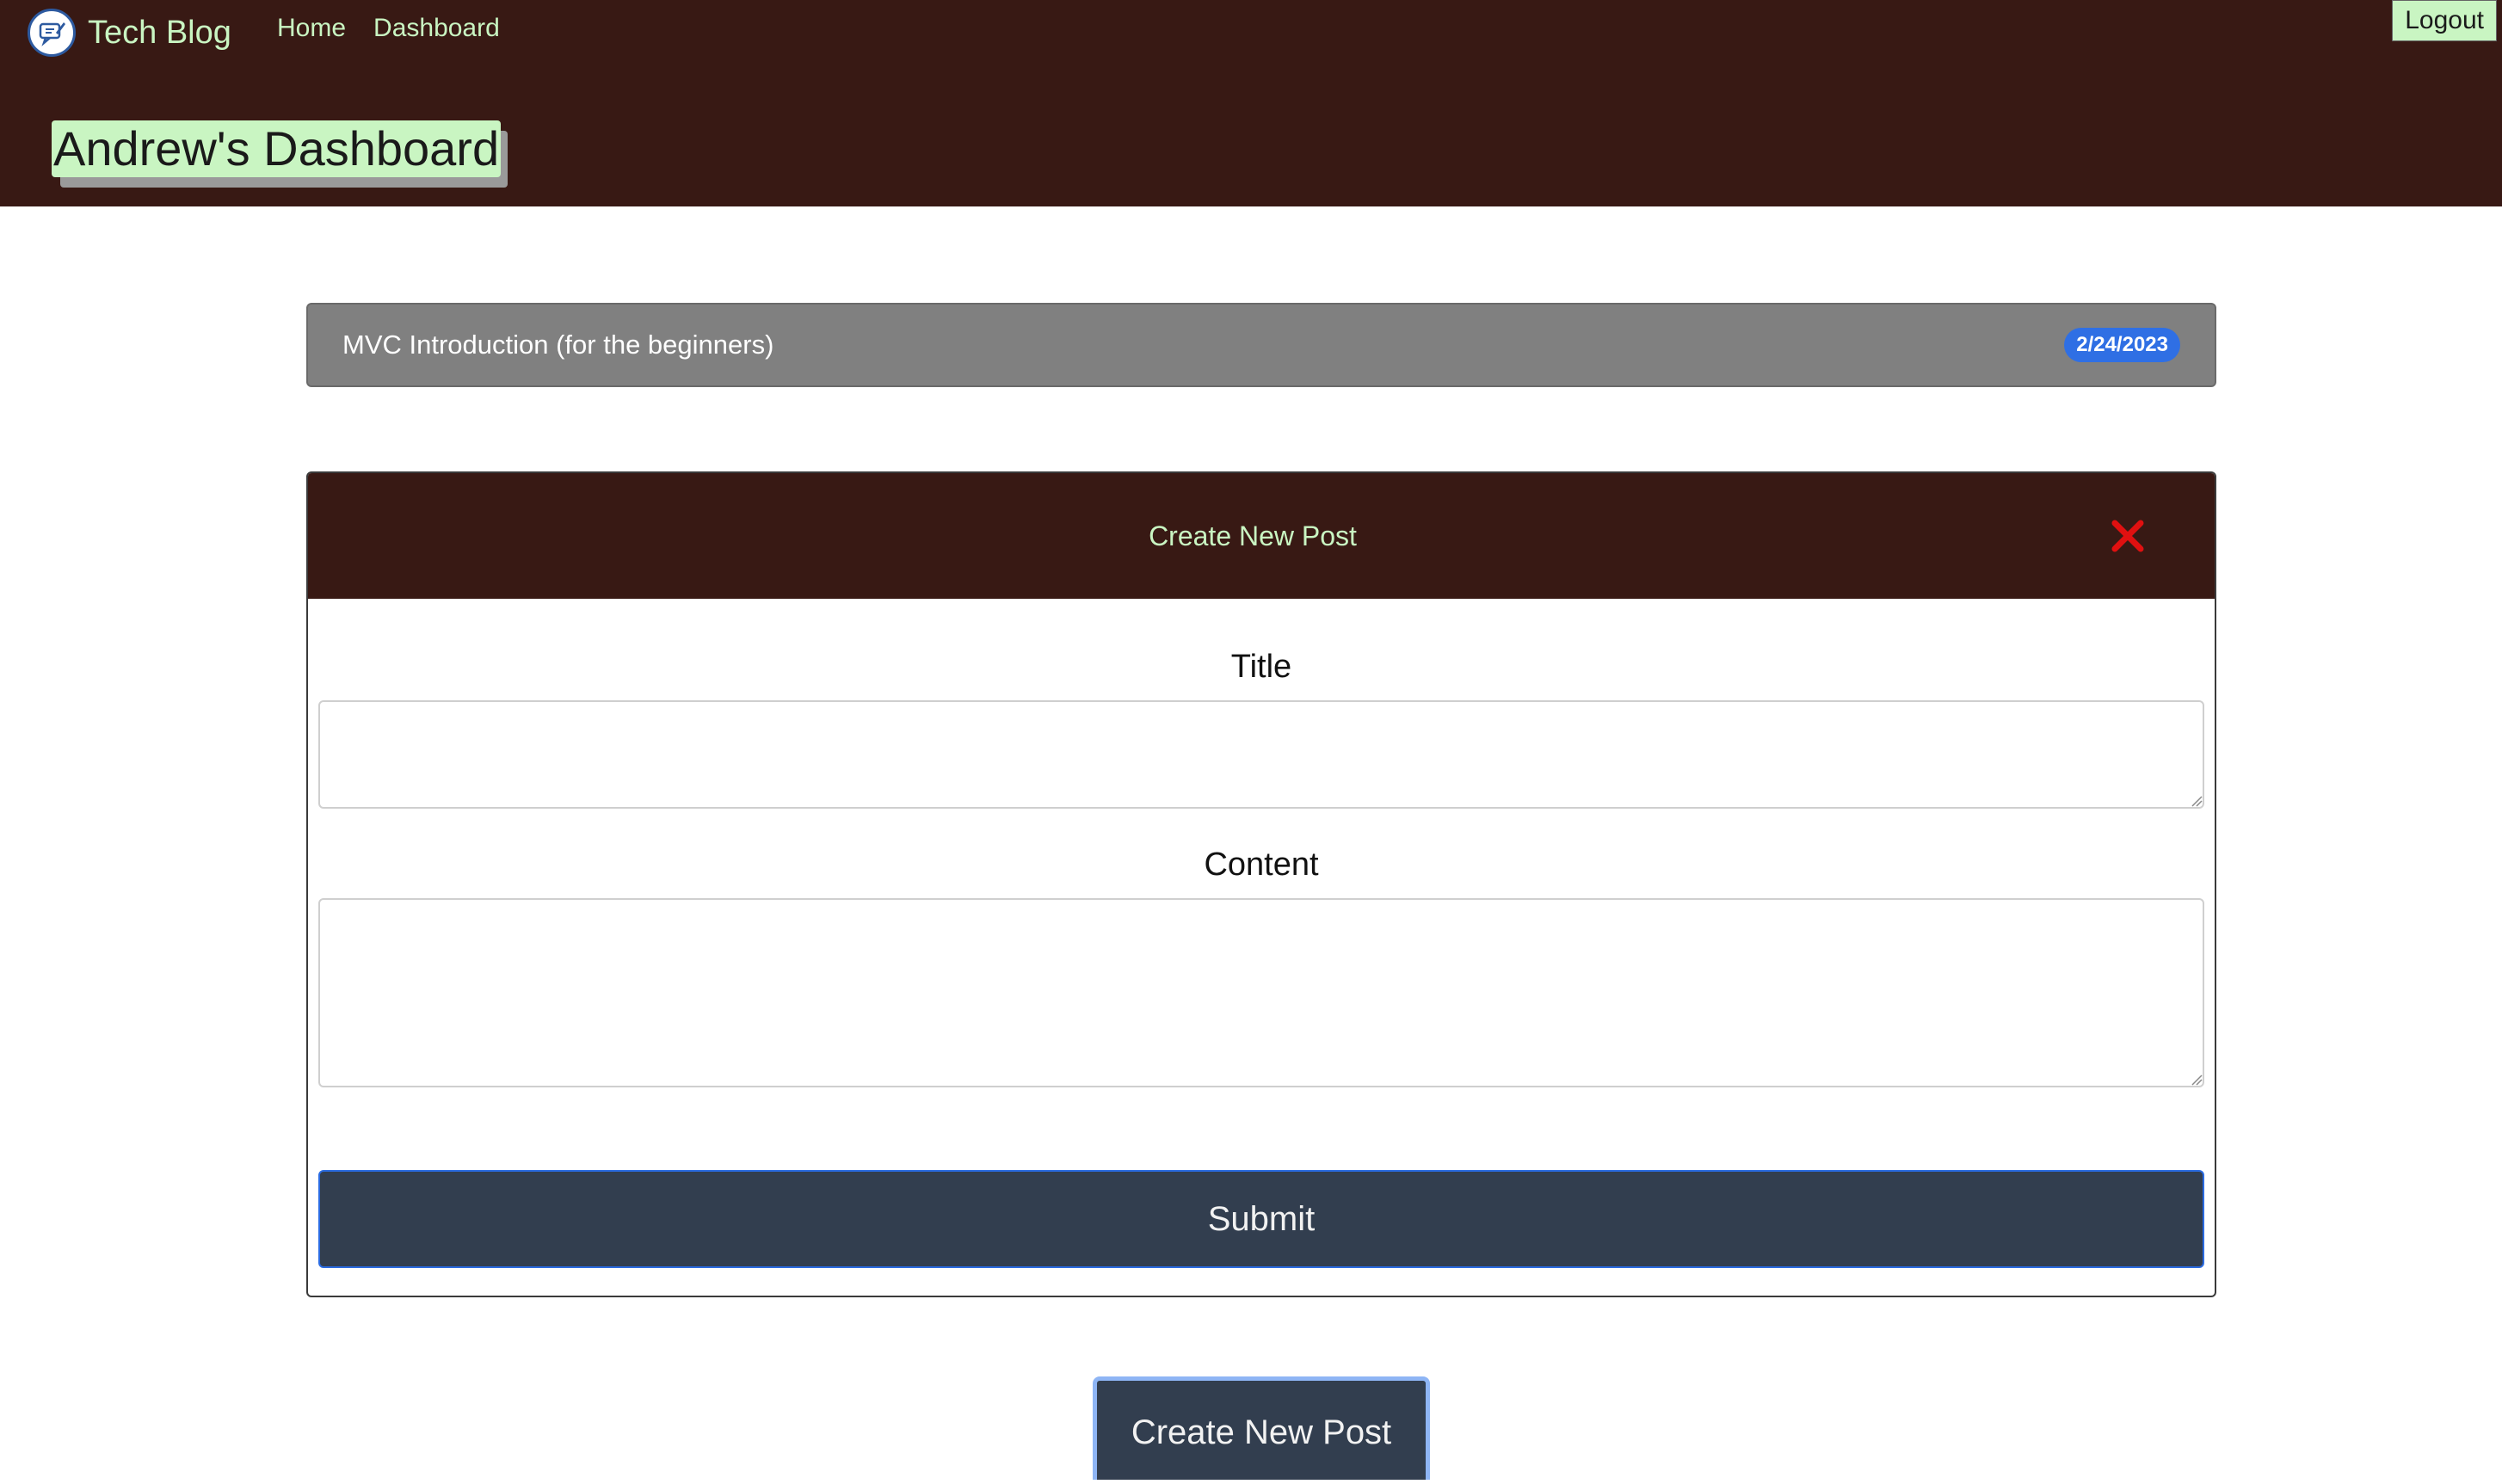 The image size is (2502, 1484). What do you see at coordinates (1253, 535) in the screenshot?
I see `form-heading: Create New Post` at bounding box center [1253, 535].